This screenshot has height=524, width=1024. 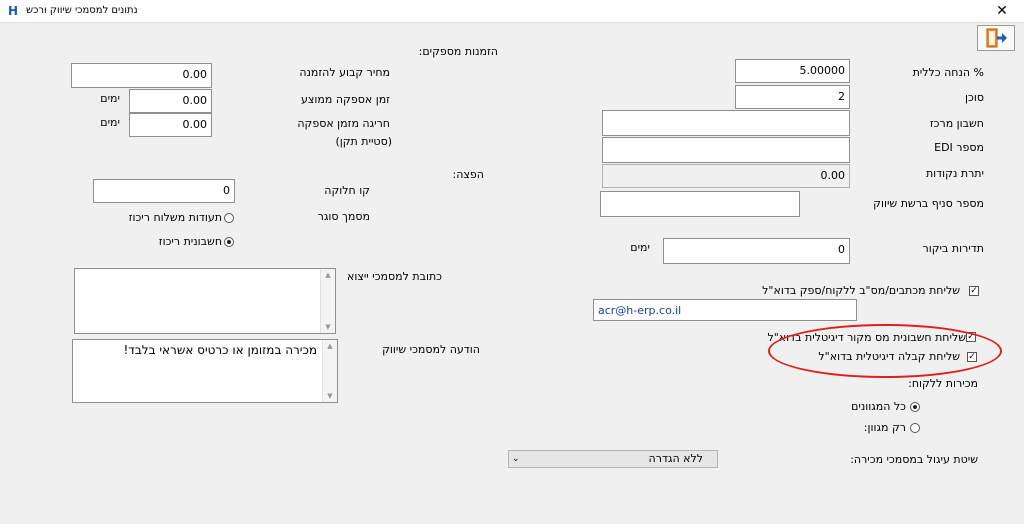 I want to click on division-line-label: קו חלוקה, so click(x=347, y=190).